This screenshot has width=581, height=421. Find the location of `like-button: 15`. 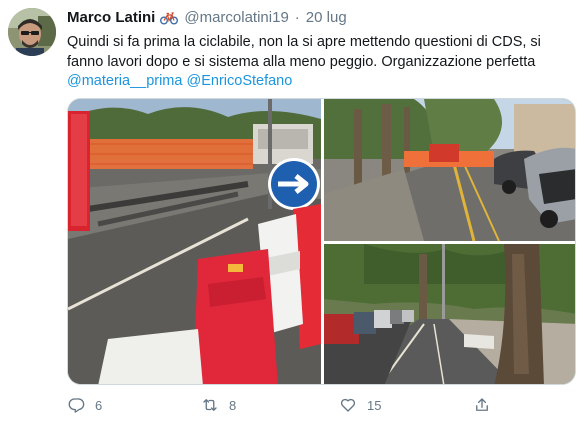

like-button: 15 is located at coordinates (360, 405).